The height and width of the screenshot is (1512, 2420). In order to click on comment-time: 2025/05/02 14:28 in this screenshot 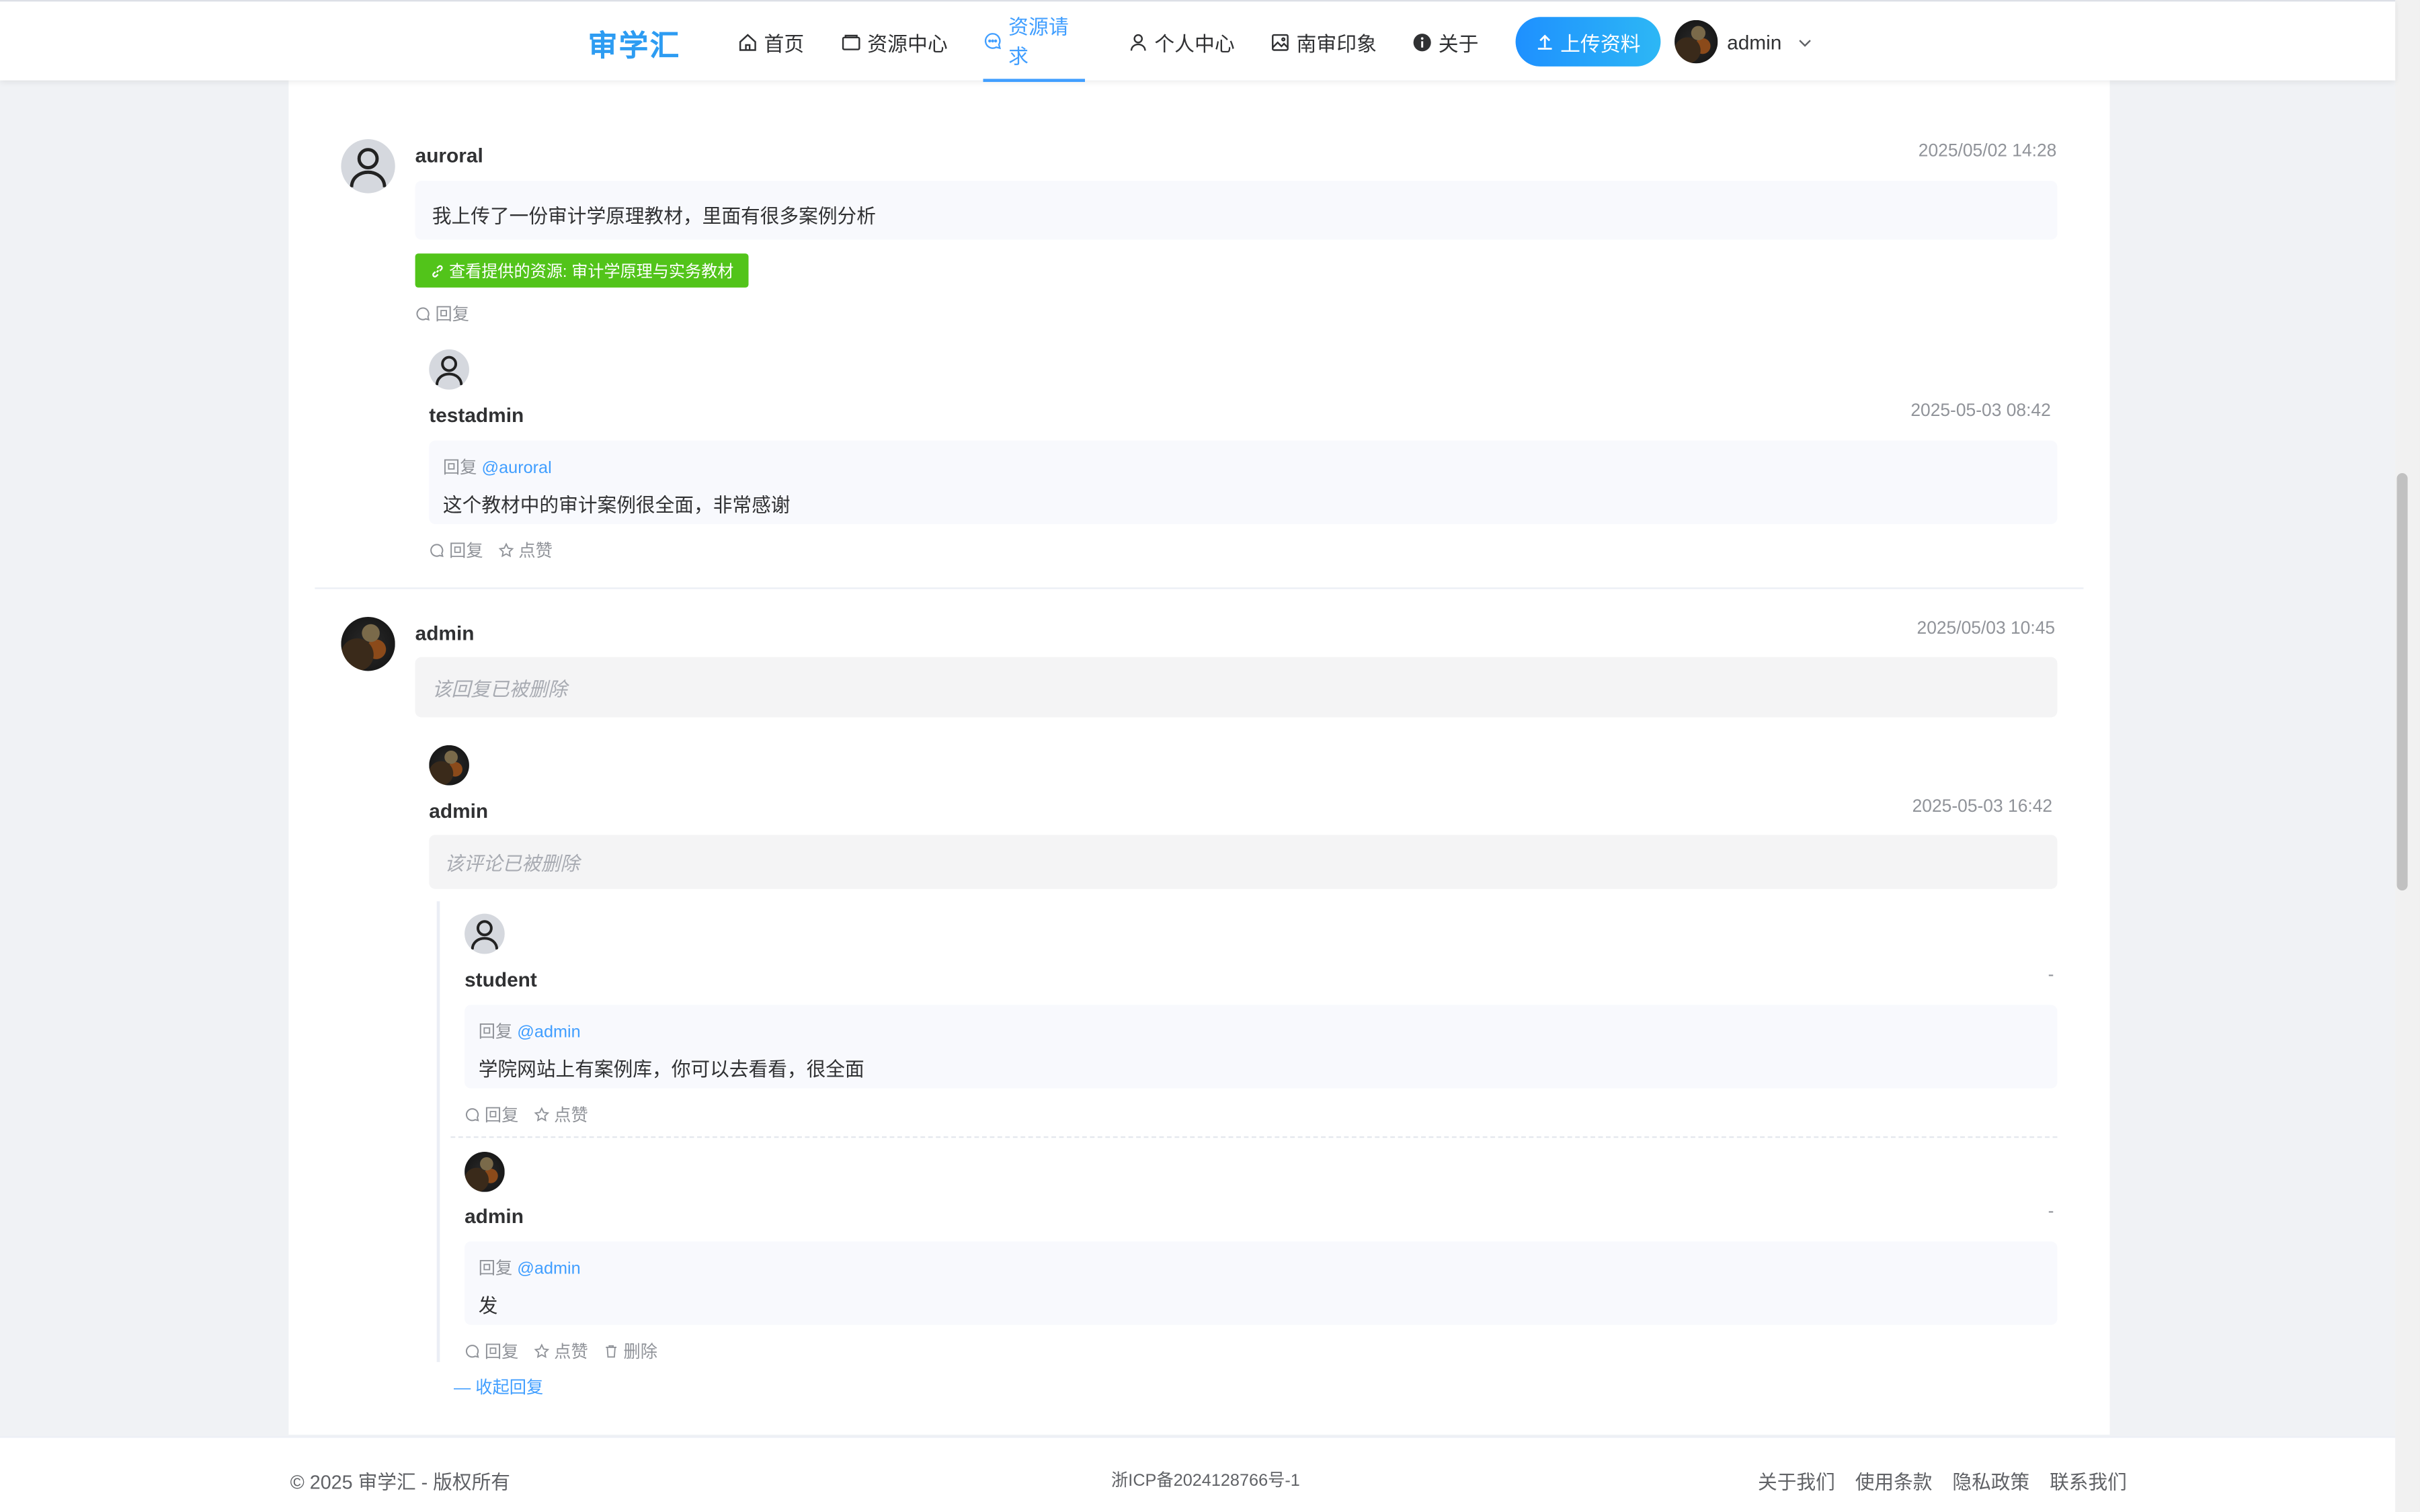, I will do `click(1987, 152)`.